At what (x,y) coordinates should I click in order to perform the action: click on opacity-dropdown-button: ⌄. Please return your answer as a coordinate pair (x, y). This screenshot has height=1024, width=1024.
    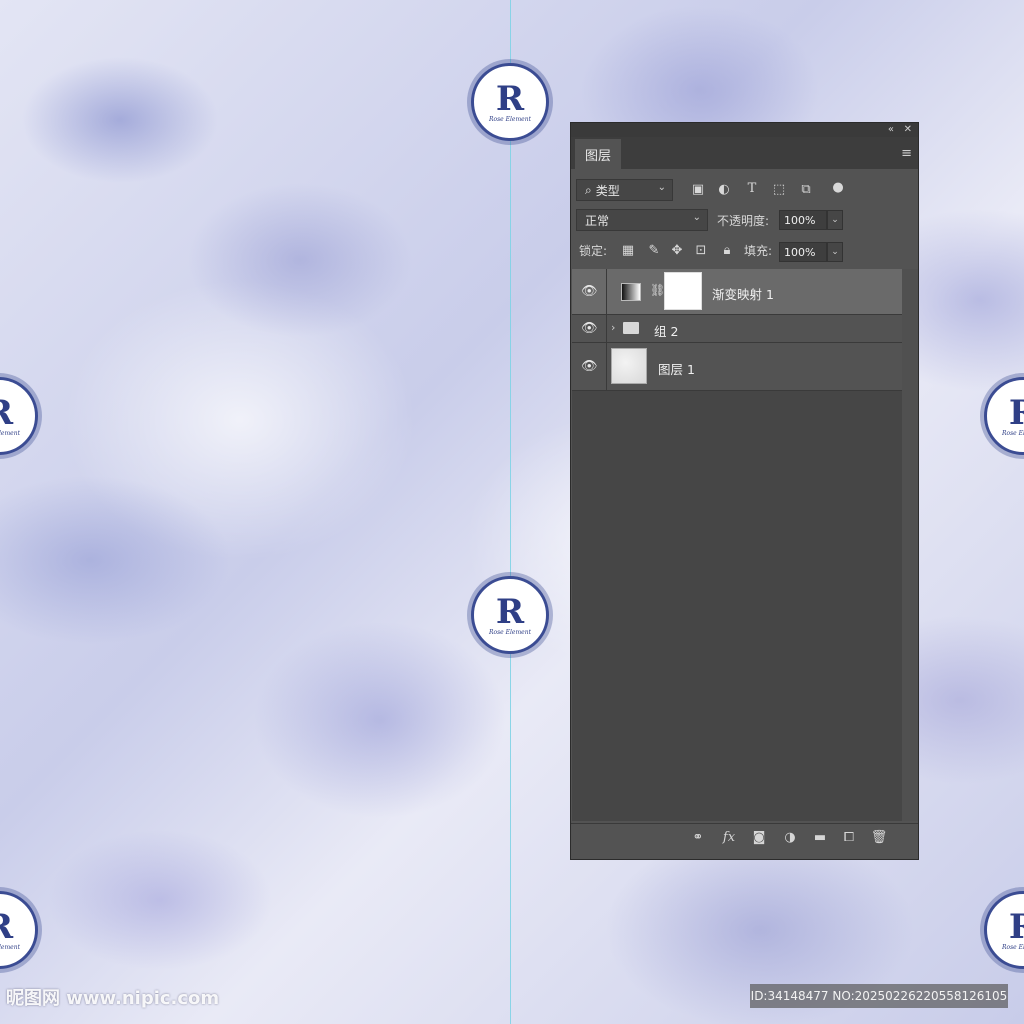
    Looking at the image, I should click on (835, 220).